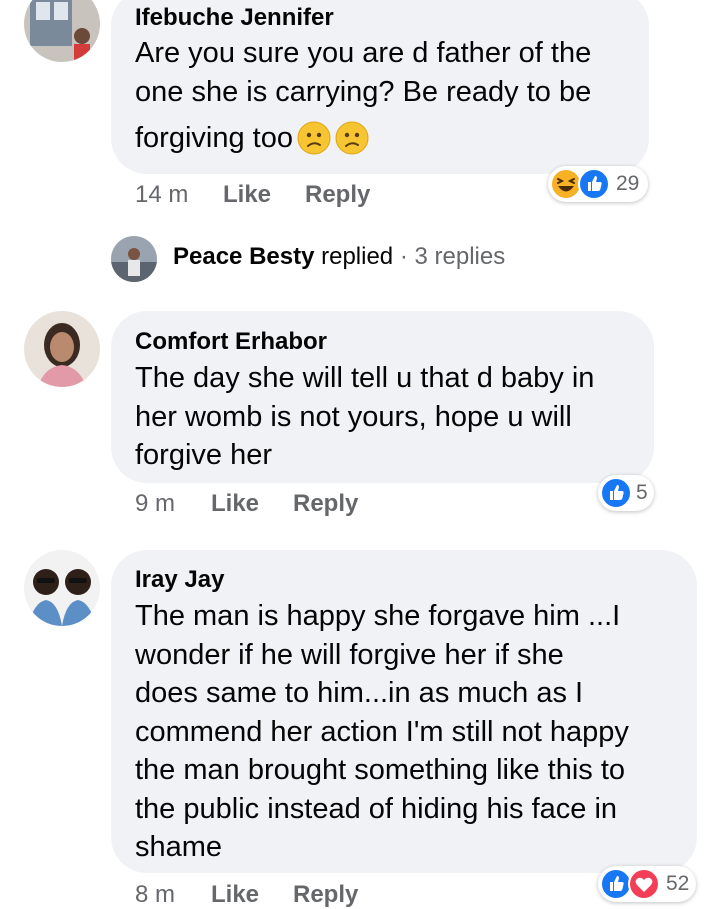  I want to click on reply-avatar, so click(134, 259).